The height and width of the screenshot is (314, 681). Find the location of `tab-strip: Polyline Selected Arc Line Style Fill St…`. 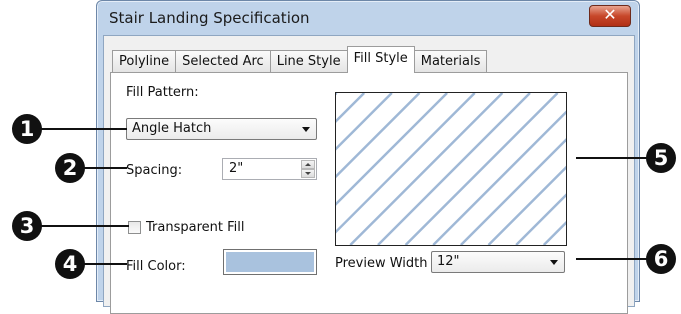

tab-strip: Polyline Selected Arc Line Style Fill St… is located at coordinates (300, 59).